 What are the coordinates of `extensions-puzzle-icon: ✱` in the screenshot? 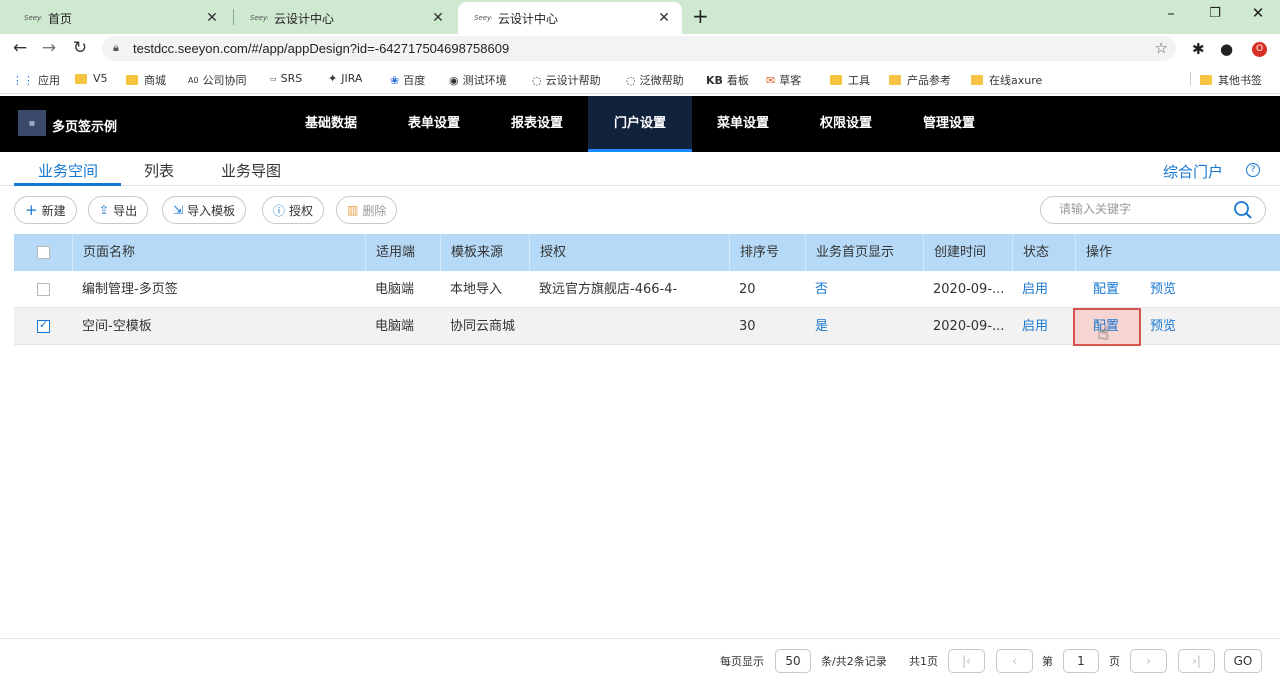 It's located at (1198, 49).